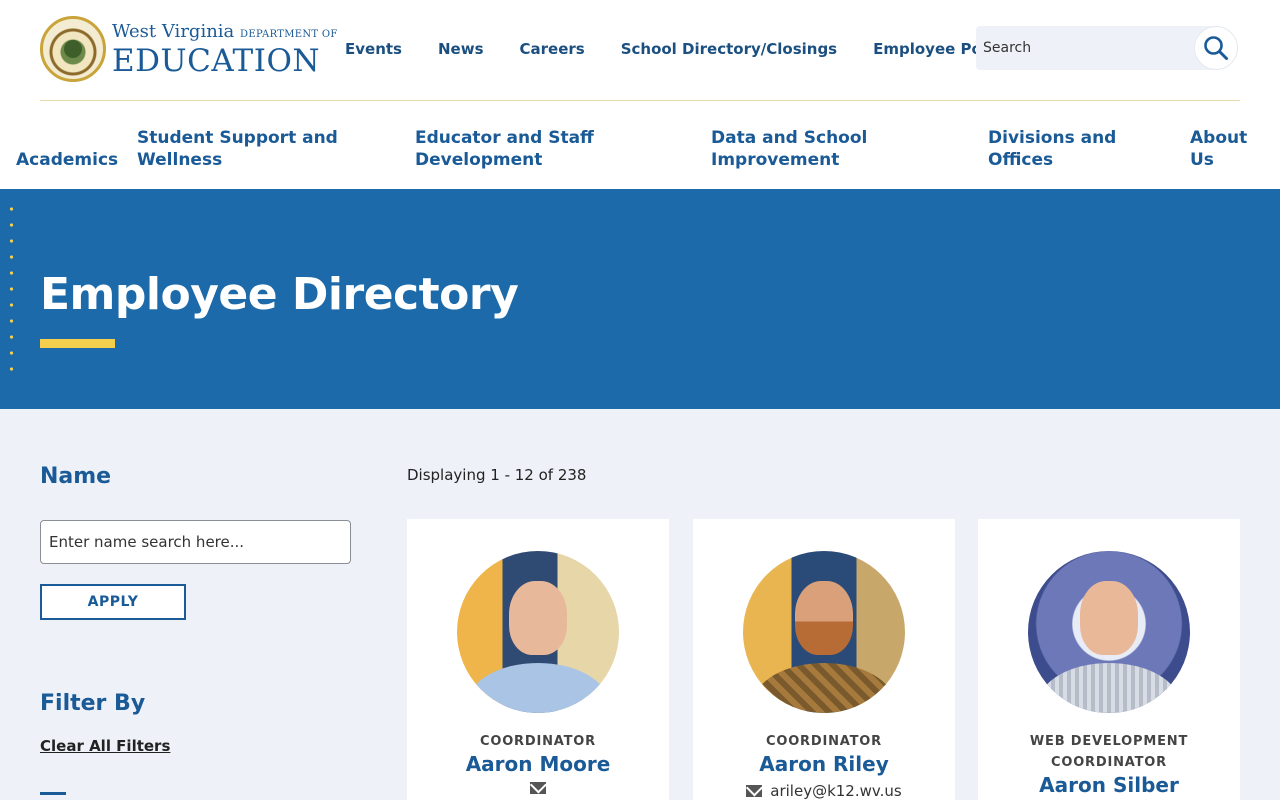  I want to click on nav-events: Events, so click(373, 49).